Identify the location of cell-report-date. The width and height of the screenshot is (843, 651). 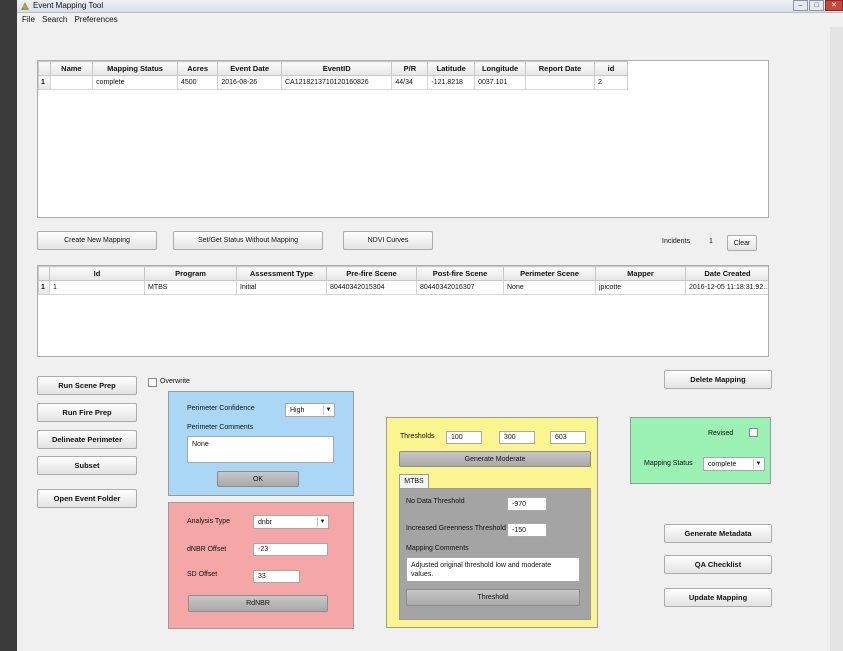
(560, 82).